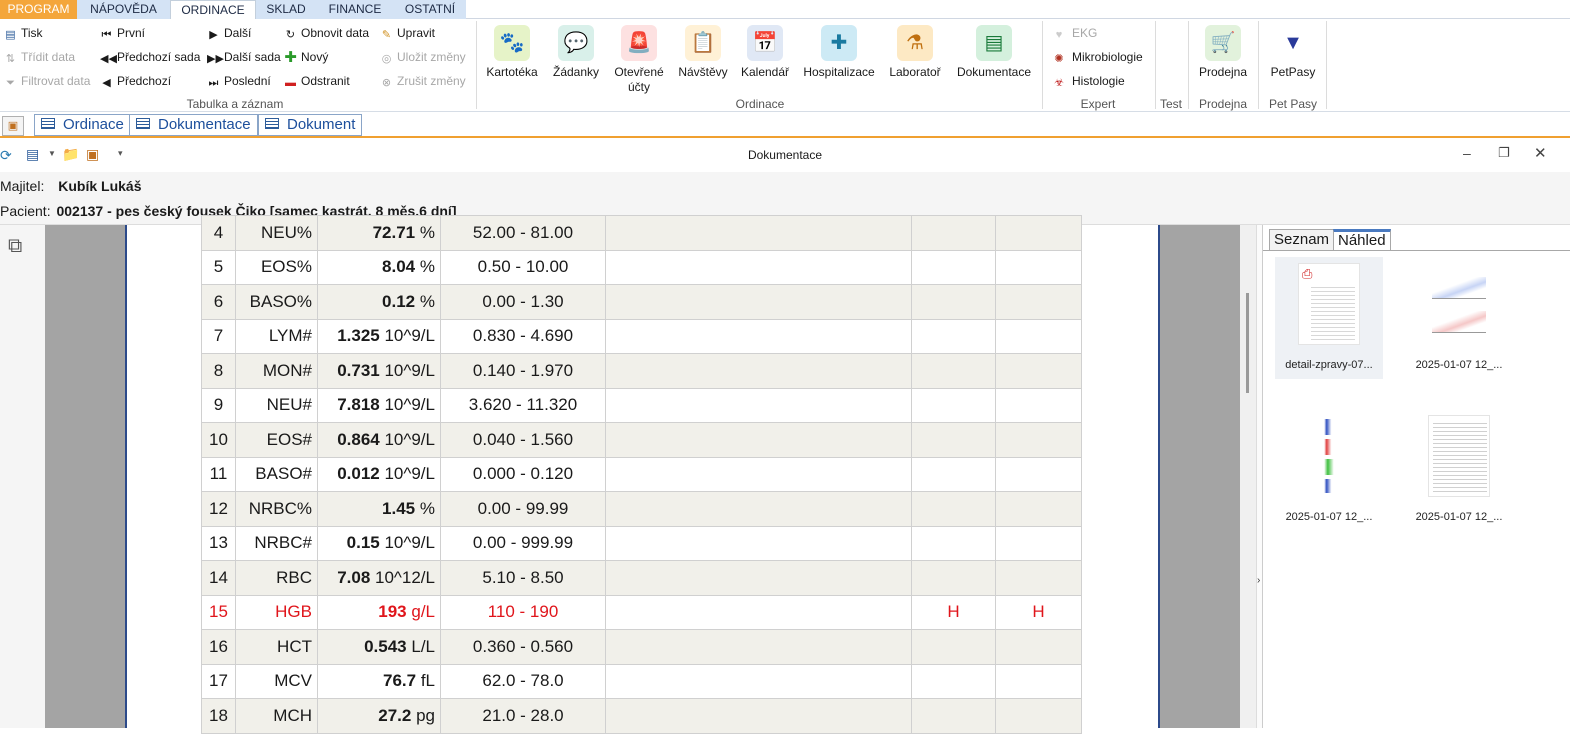 The width and height of the screenshot is (1570, 734). Describe the element at coordinates (1329, 486) in the screenshot. I see `mini-histogram` at that location.